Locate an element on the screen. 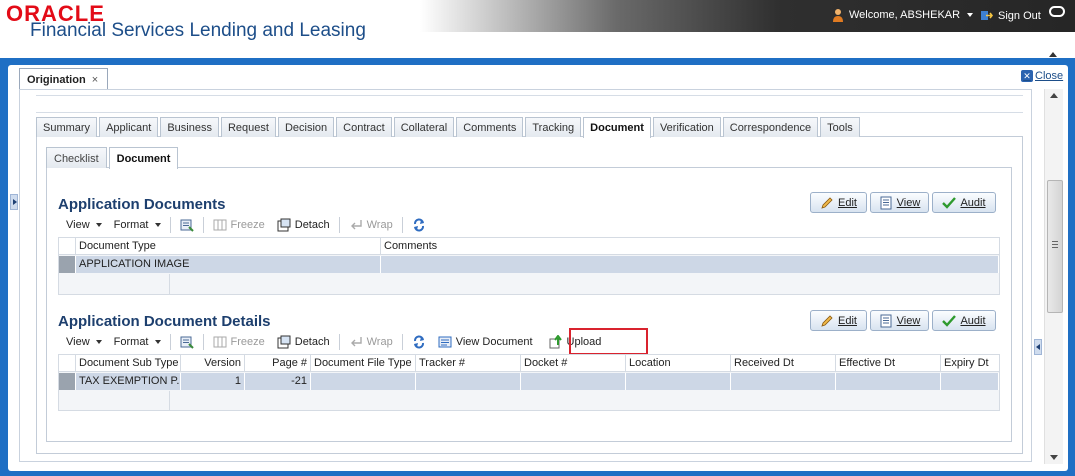  header-selector is located at coordinates (67, 363).